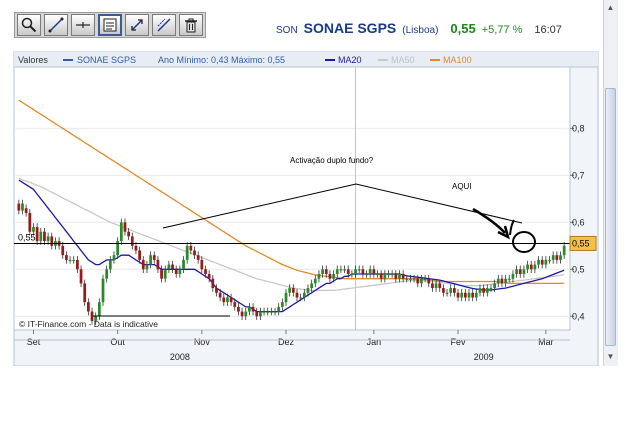  What do you see at coordinates (610, 217) in the screenshot?
I see `scroll-thumb` at bounding box center [610, 217].